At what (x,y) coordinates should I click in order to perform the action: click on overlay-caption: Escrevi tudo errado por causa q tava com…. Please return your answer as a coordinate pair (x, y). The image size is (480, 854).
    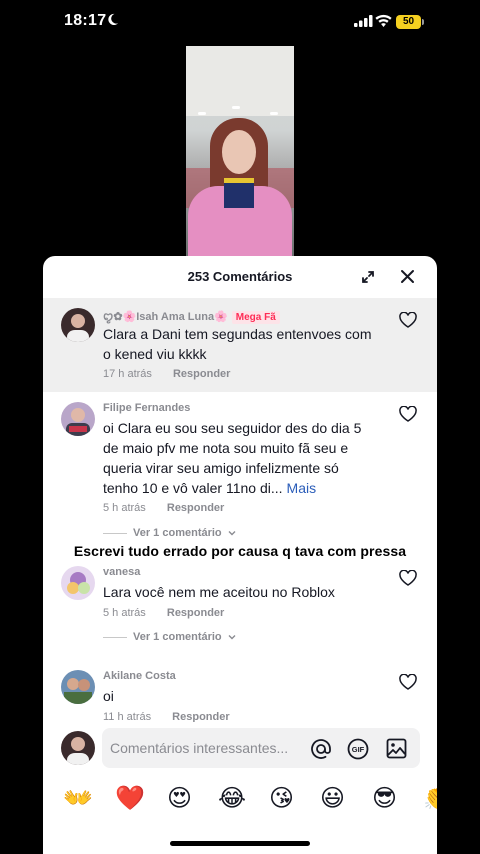
    Looking at the image, I should click on (240, 551).